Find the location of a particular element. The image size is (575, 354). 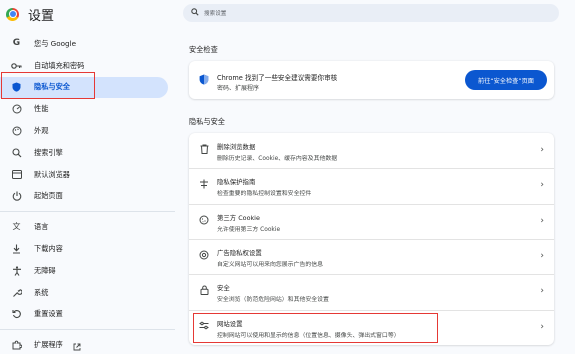

sidebar-item-label: 您与 Google is located at coordinates (55, 43).